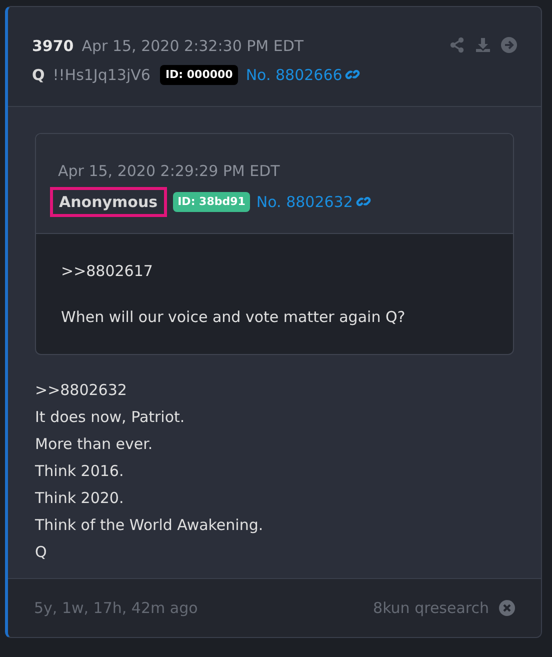 This screenshot has width=552, height=657. What do you see at coordinates (101, 75) in the screenshot?
I see `tripcode: !!Hs1Jq13jV6` at bounding box center [101, 75].